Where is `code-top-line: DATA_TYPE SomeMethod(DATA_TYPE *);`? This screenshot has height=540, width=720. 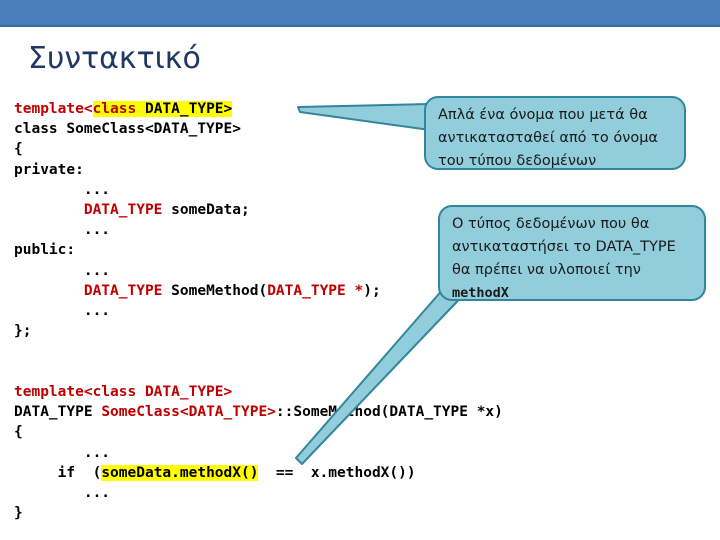 code-top-line: DATA_TYPE SomeMethod(DATA_TYPE *); is located at coordinates (197, 291).